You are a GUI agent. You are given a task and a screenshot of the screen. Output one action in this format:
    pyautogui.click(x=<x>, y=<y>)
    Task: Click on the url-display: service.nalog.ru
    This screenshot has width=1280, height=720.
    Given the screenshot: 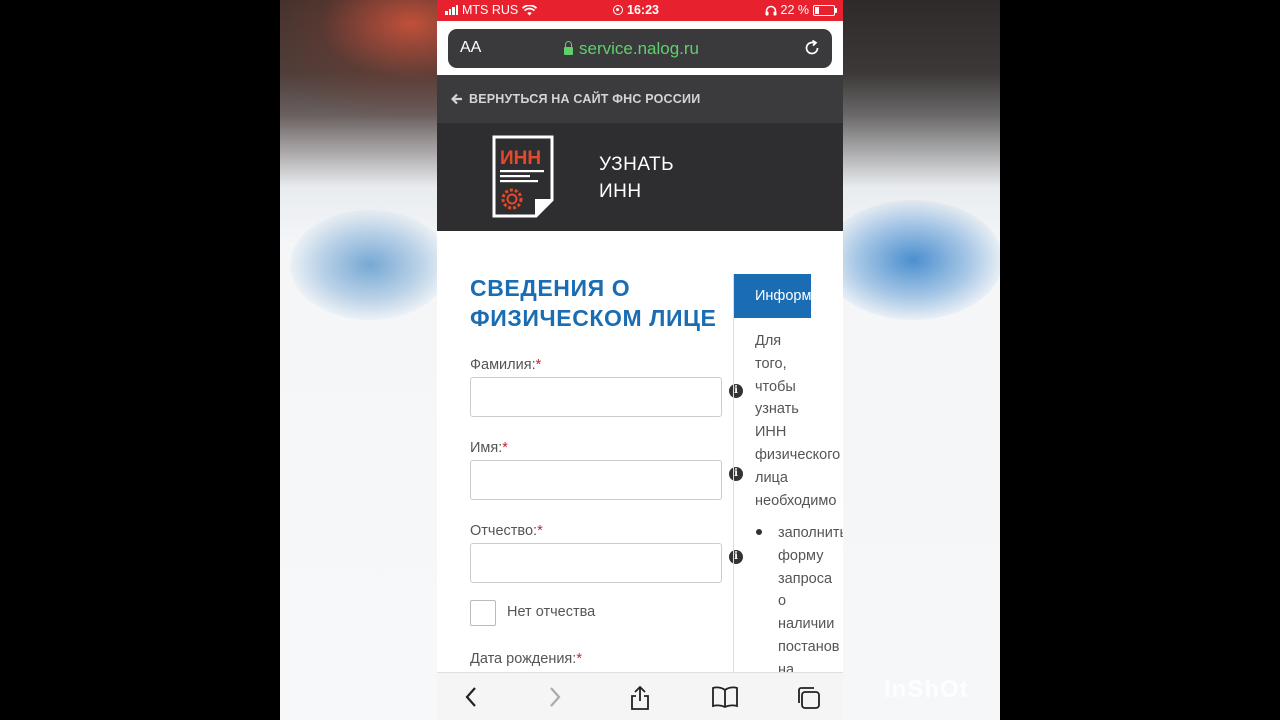 What is the action you would take?
    pyautogui.click(x=631, y=49)
    